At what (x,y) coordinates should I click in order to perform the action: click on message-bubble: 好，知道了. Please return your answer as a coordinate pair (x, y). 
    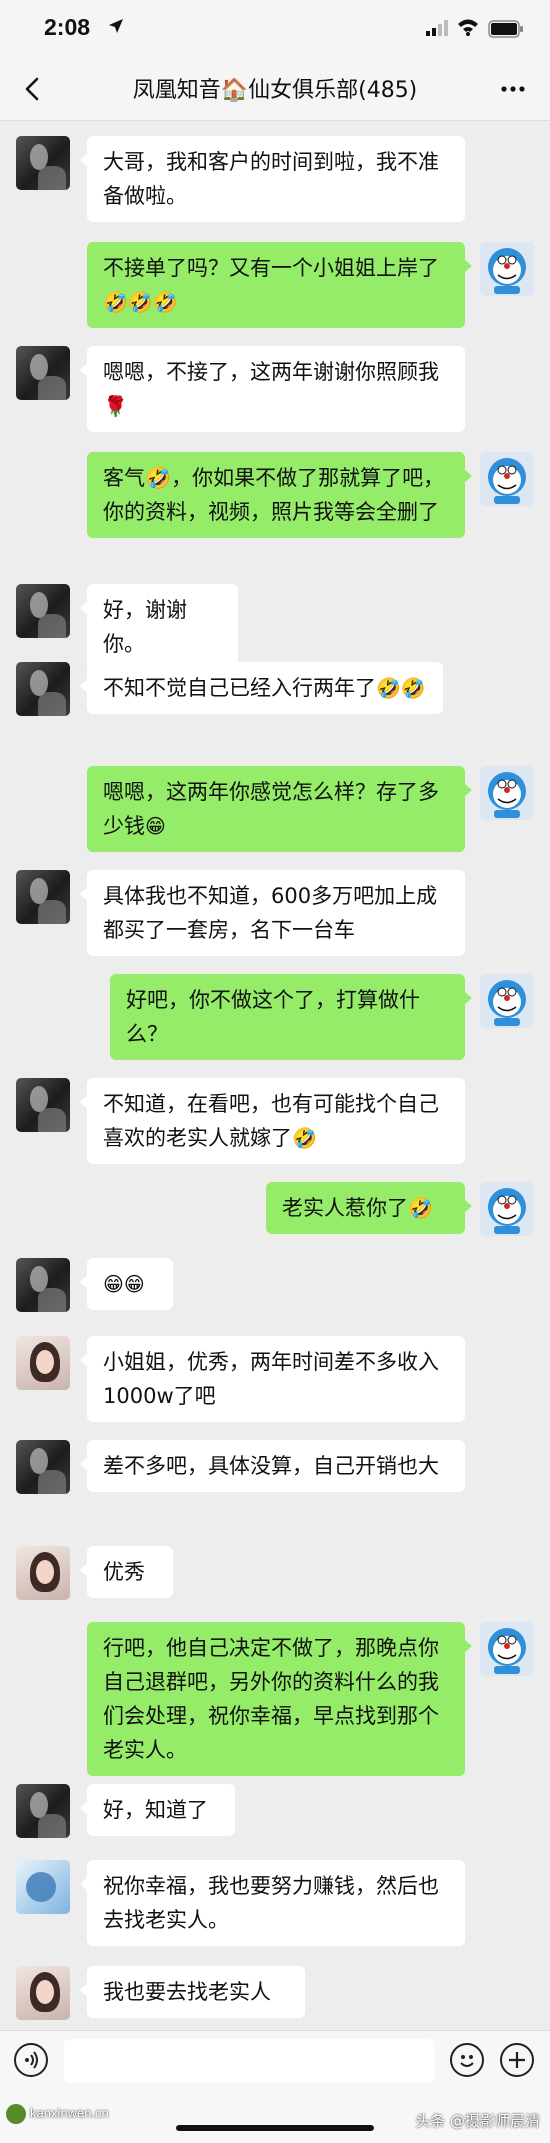
    Looking at the image, I should click on (157, 1810).